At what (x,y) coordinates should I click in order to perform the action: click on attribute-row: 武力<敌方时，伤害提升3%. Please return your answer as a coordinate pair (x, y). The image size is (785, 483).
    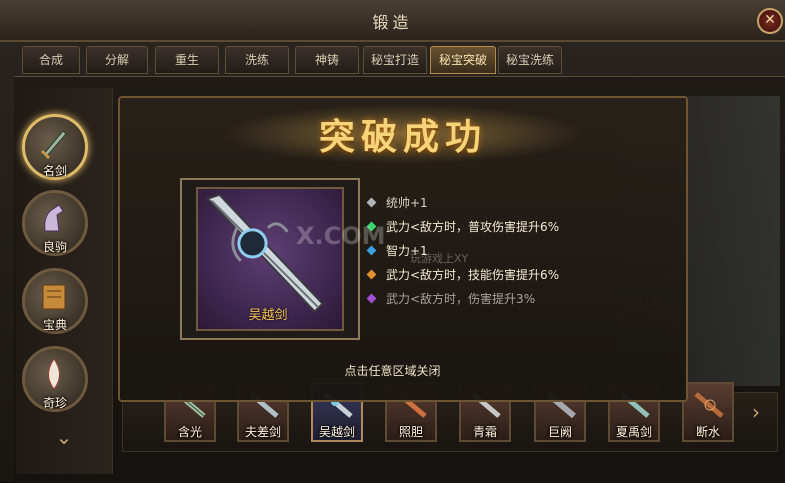
    Looking at the image, I should click on (451, 298).